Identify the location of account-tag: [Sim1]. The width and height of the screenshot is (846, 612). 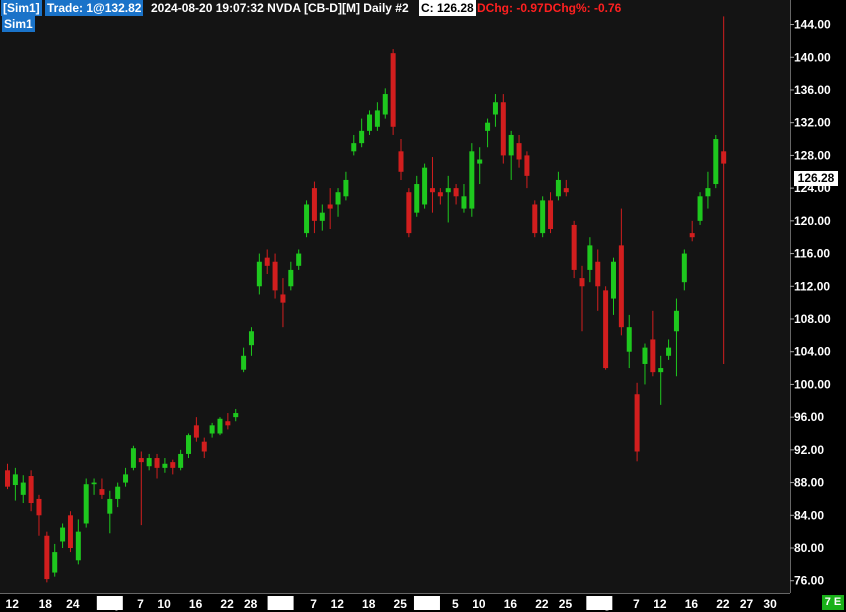
(21, 8).